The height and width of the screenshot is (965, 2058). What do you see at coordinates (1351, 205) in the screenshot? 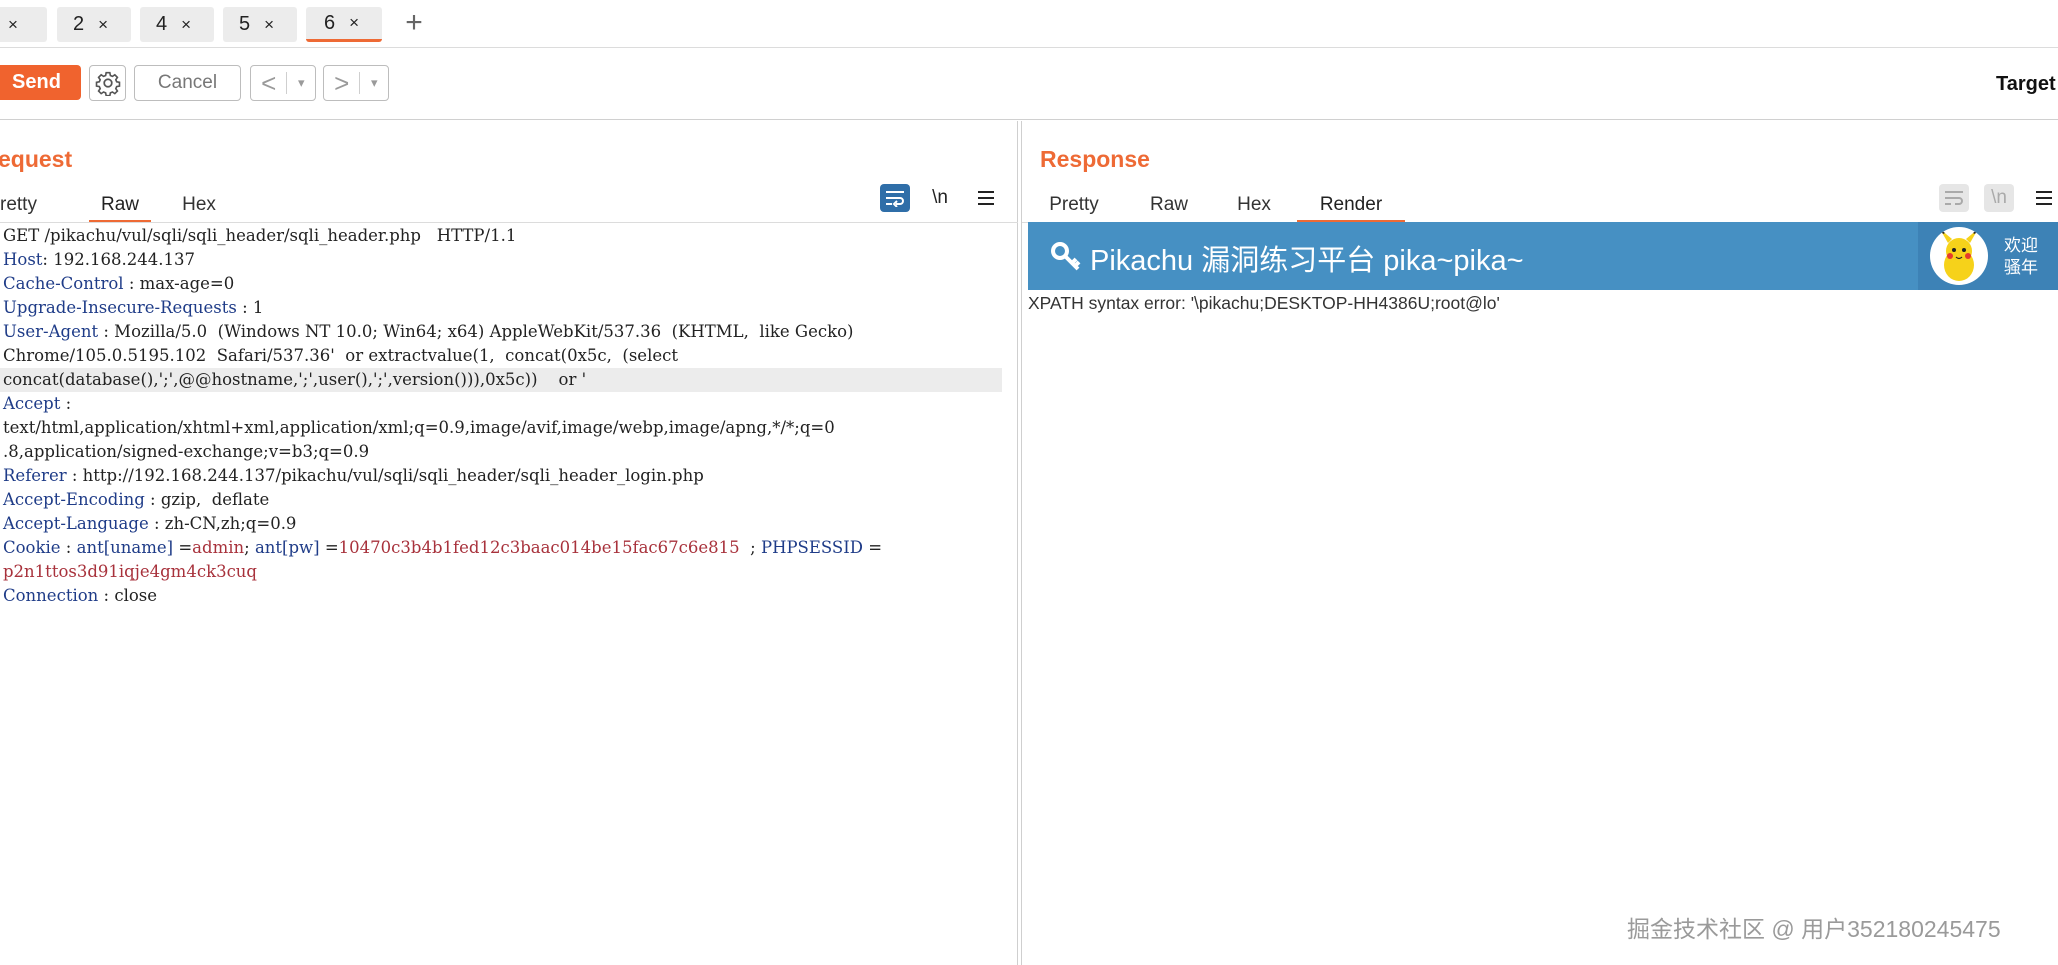
I see `tab-render: Render` at bounding box center [1351, 205].